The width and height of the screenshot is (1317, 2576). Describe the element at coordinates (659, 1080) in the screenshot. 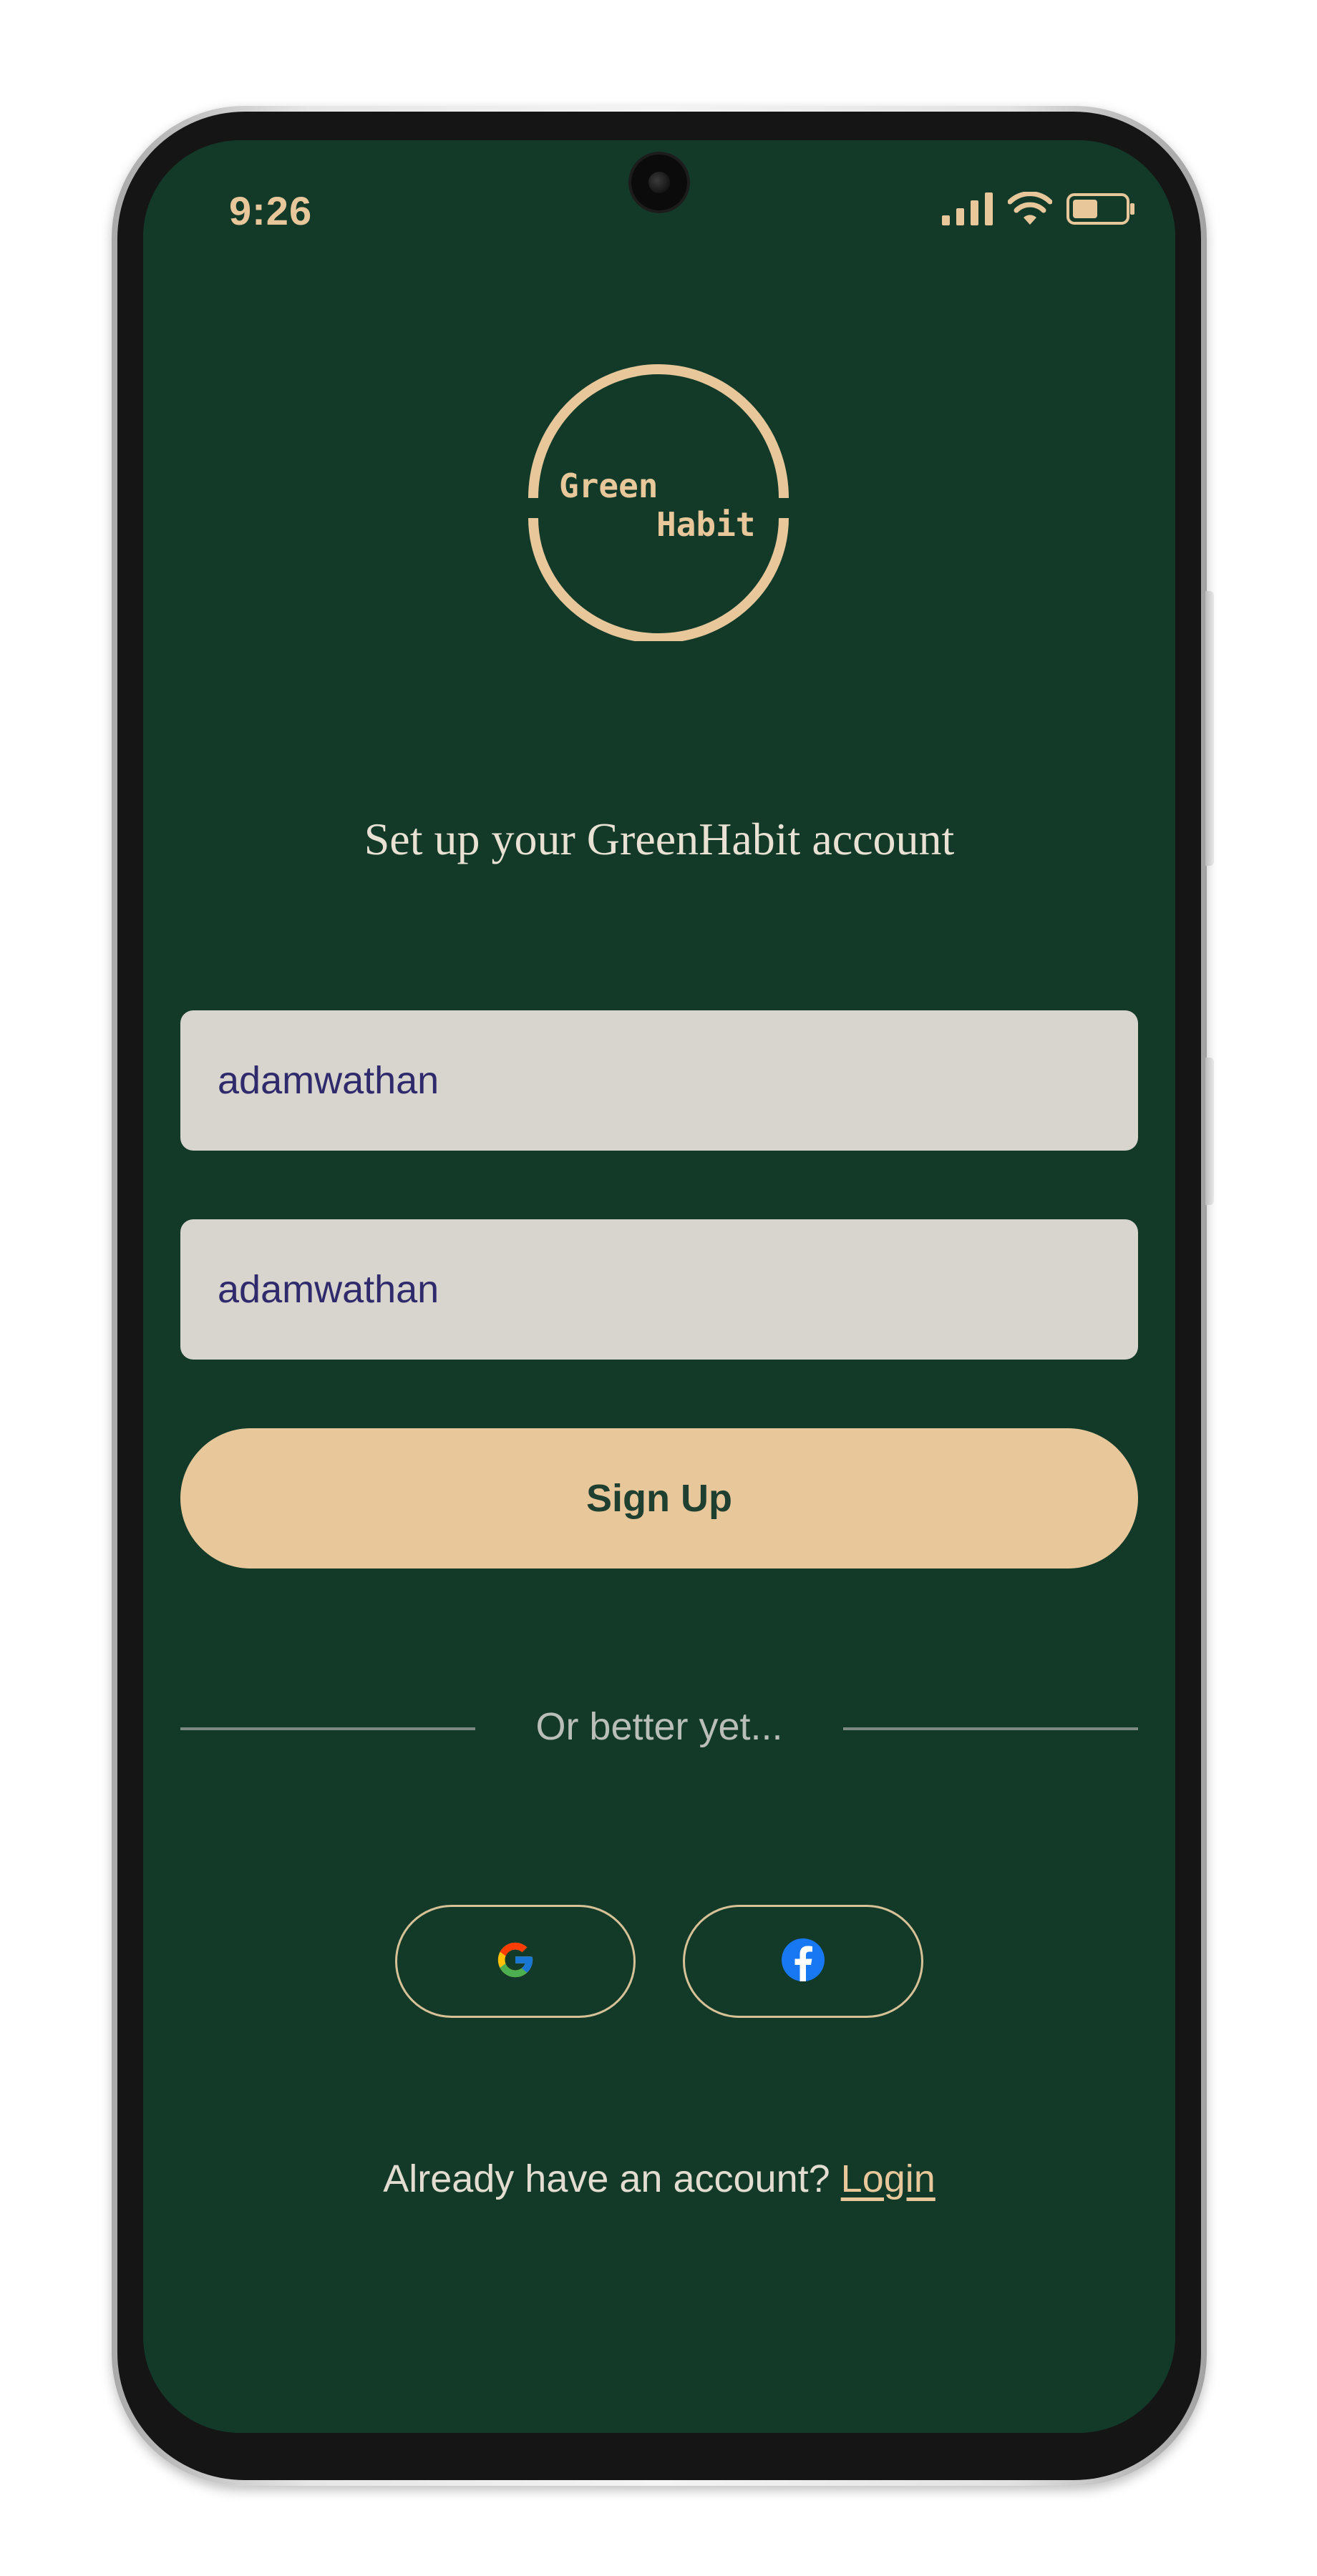

I see `username-field: adamwathan` at that location.